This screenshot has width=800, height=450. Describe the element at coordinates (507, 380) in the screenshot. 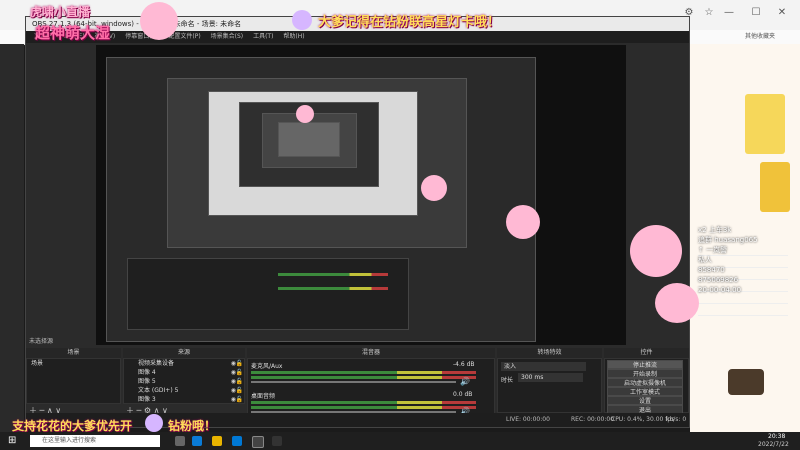

I see `duration-label: 时长` at that location.